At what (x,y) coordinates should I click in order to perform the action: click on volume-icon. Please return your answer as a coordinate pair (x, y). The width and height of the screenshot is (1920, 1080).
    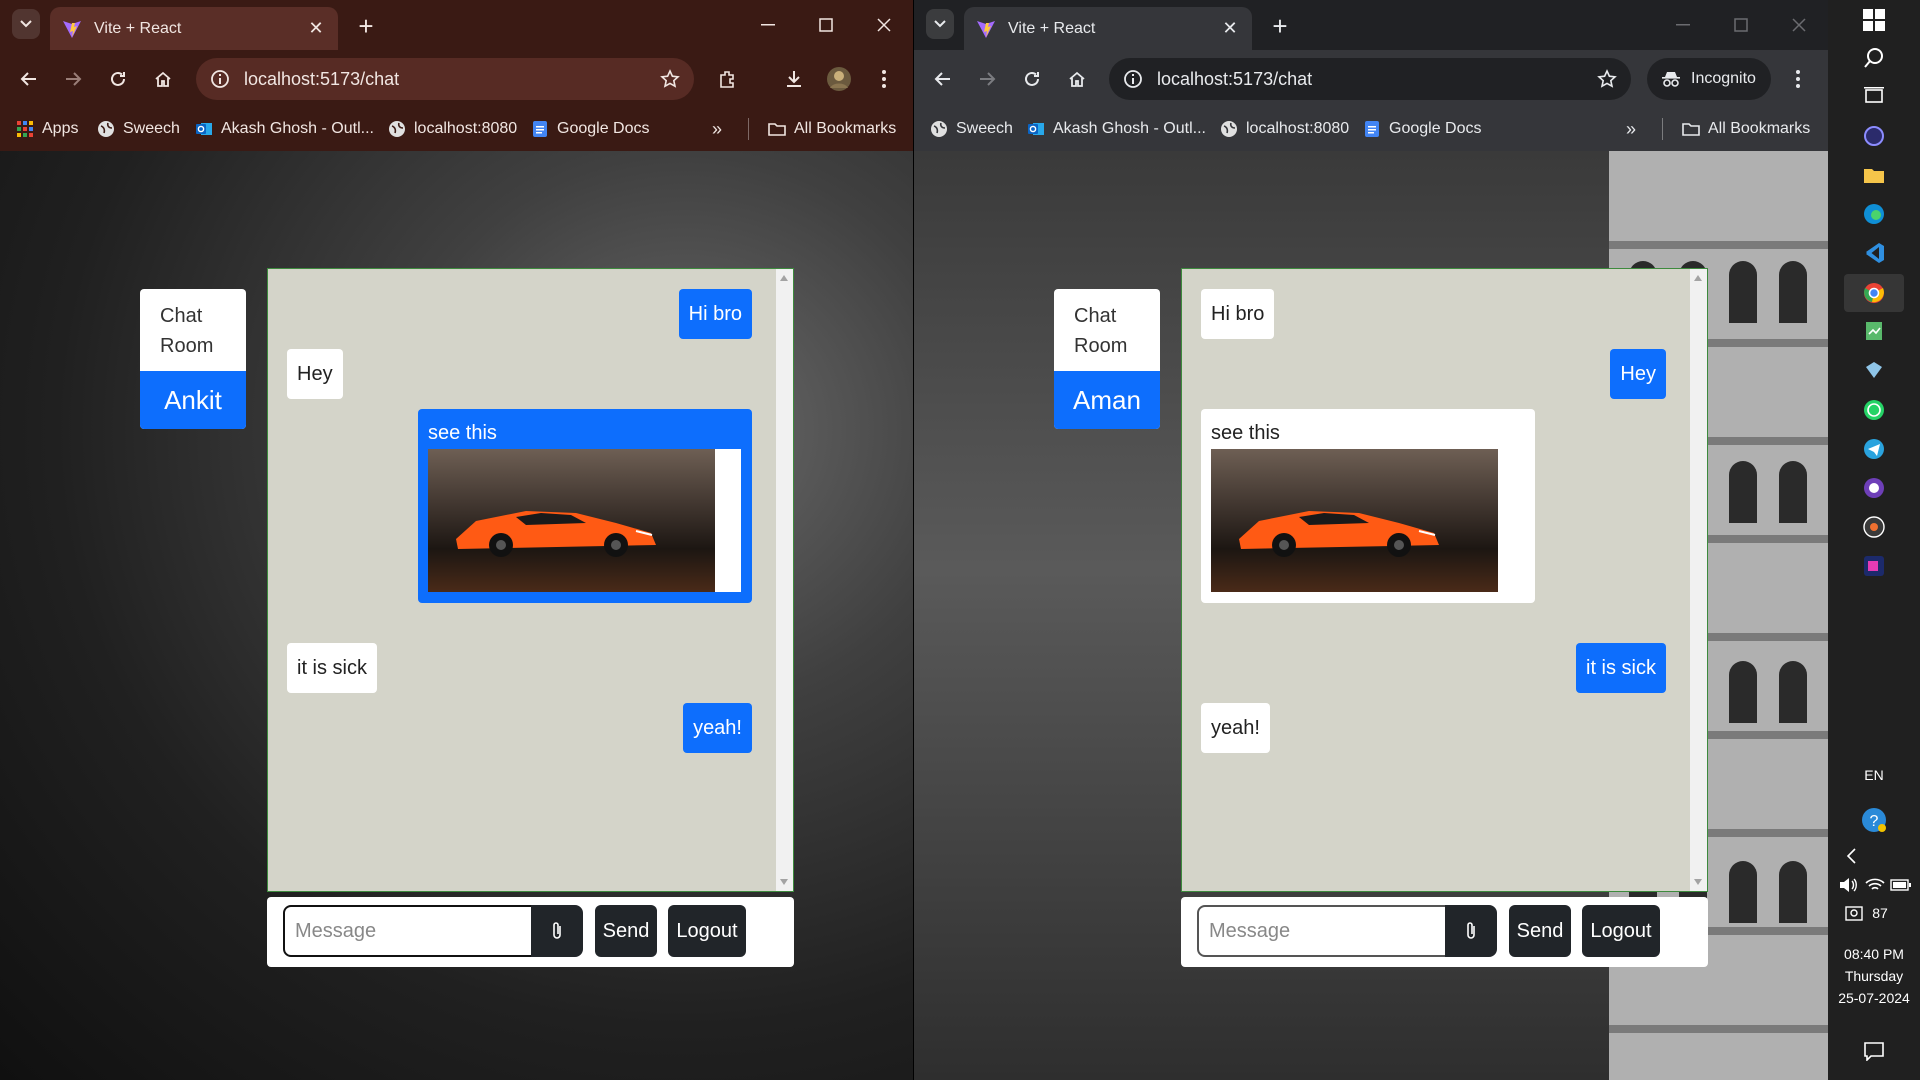
    Looking at the image, I should click on (1849, 885).